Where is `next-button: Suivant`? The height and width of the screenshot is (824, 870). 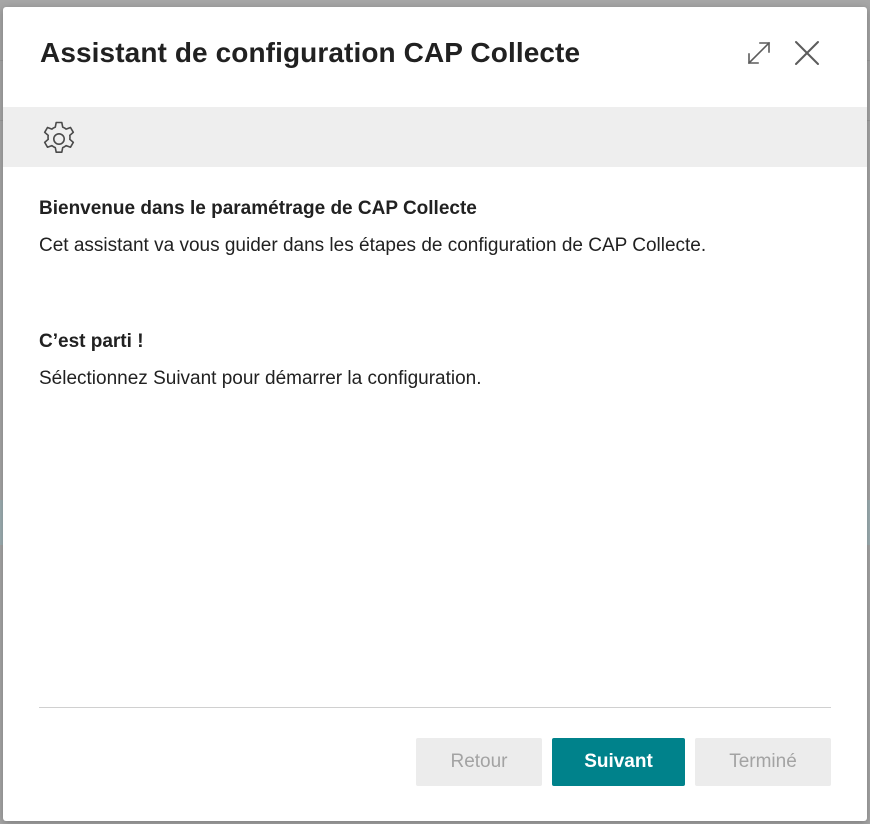
next-button: Suivant is located at coordinates (618, 762).